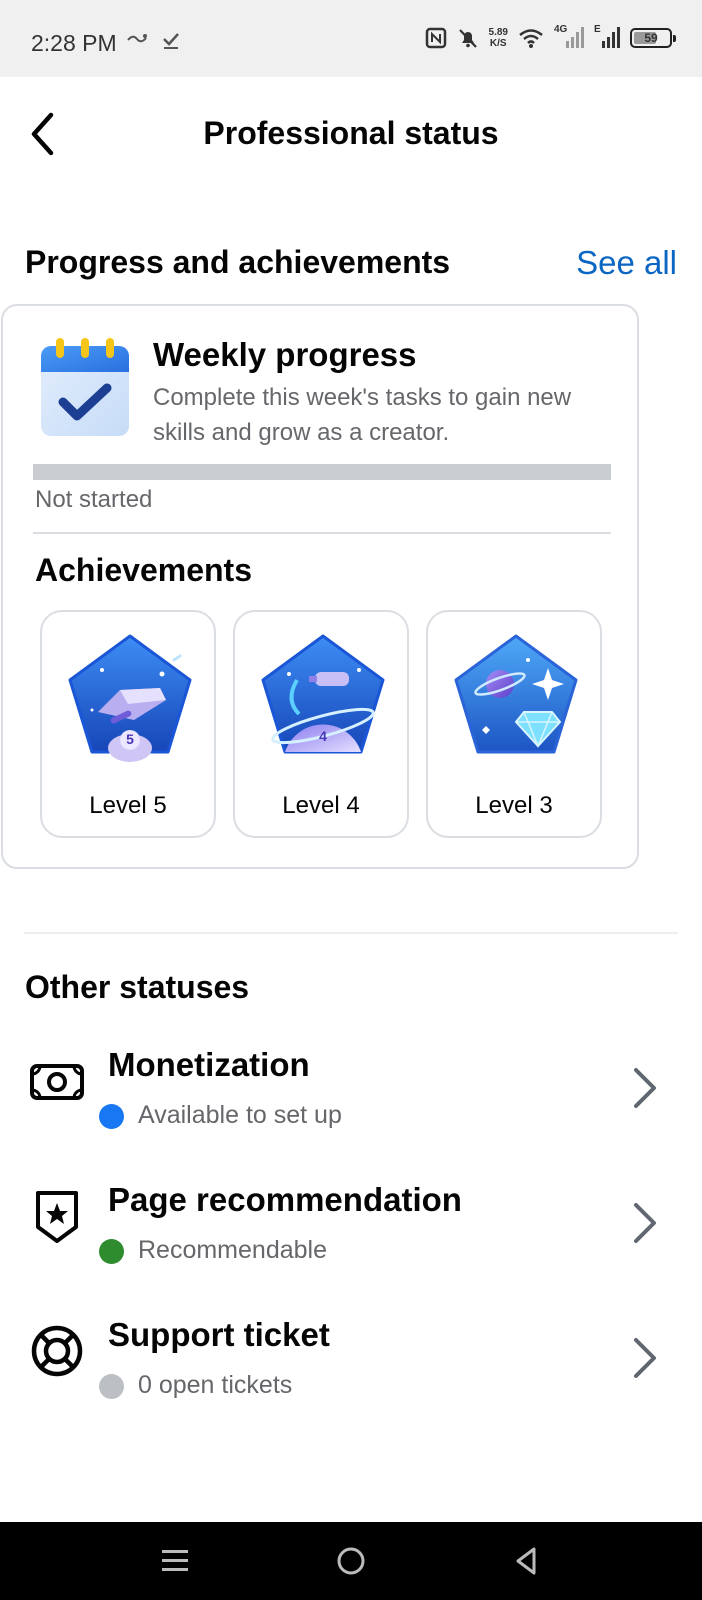 This screenshot has width=702, height=1600. What do you see at coordinates (351, 38) in the screenshot?
I see `status-bar: 2:28 PM 5.89 K/S 4G E 59` at bounding box center [351, 38].